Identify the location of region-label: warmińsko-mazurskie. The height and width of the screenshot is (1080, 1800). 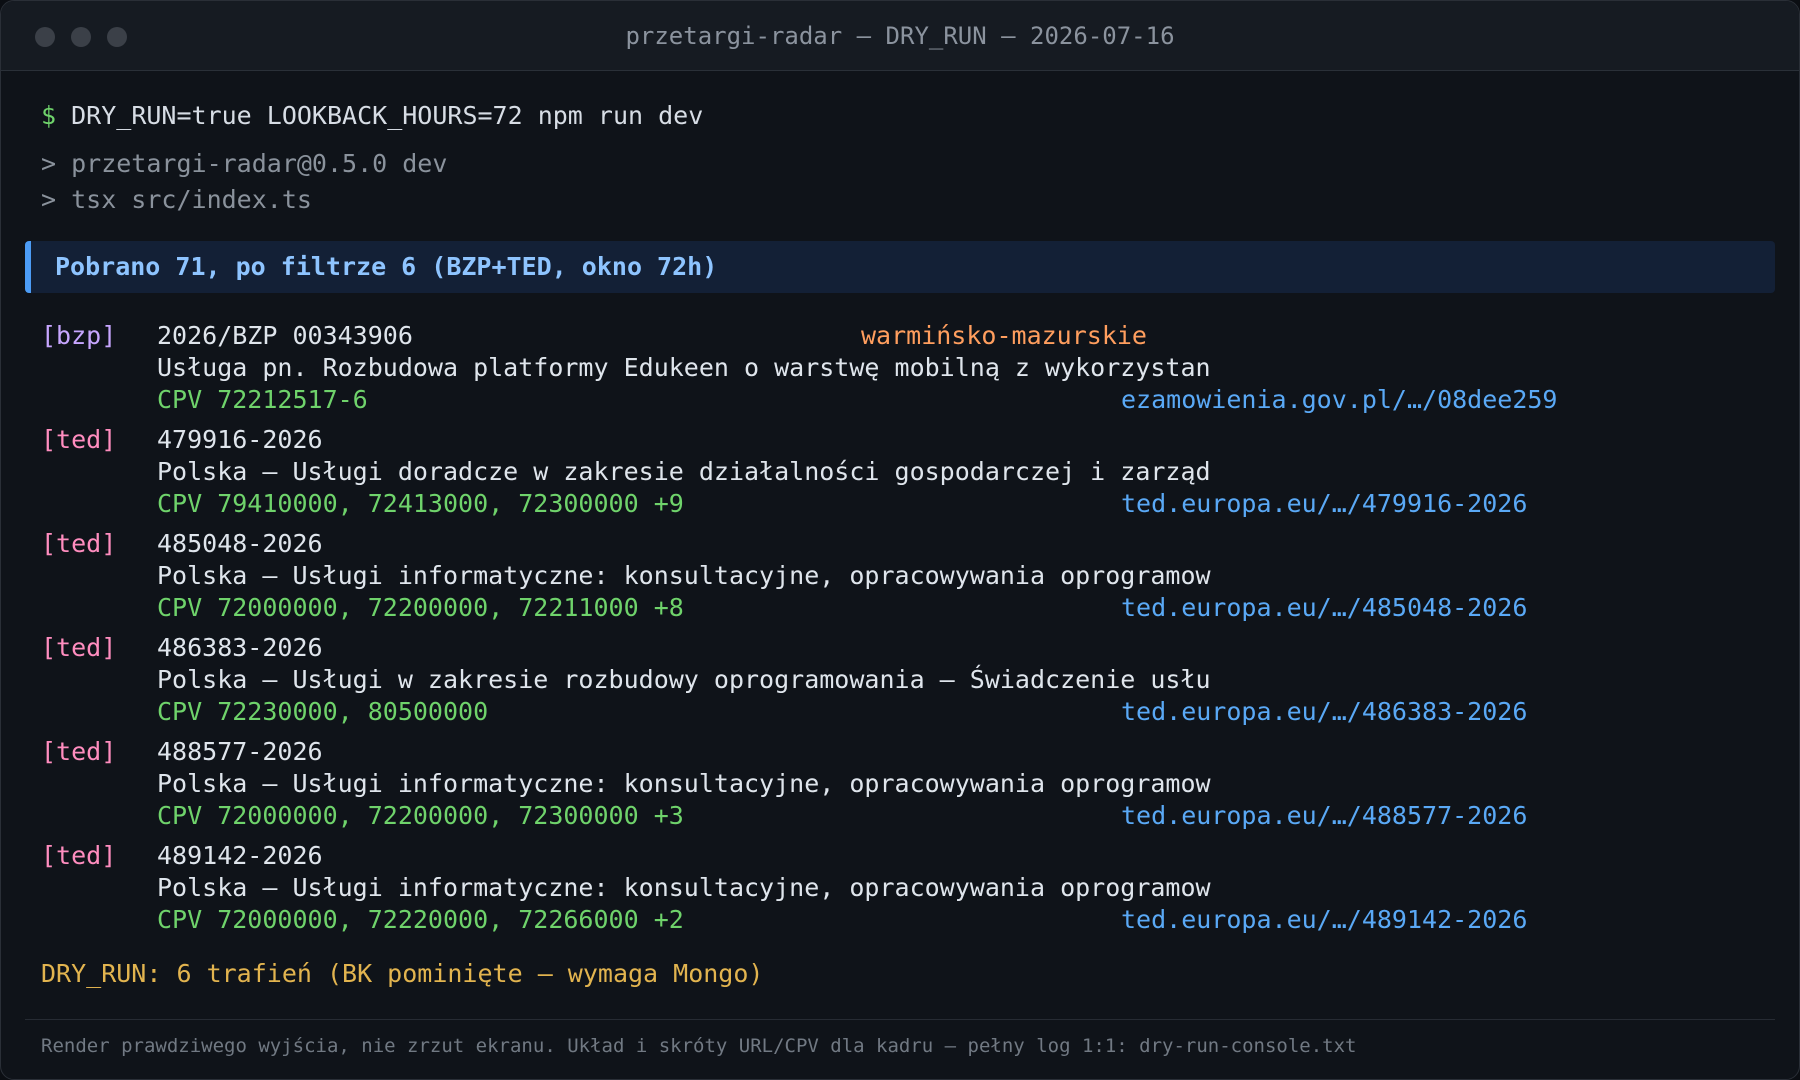
(1004, 335).